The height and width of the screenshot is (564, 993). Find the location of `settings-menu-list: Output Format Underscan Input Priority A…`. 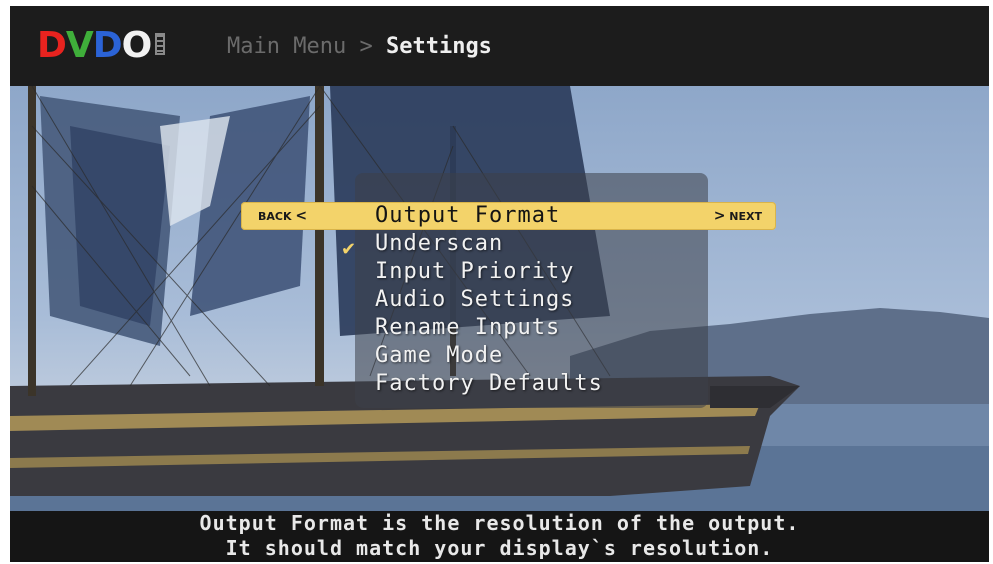

settings-menu-list: Output Format Underscan Input Priority A… is located at coordinates (489, 300).